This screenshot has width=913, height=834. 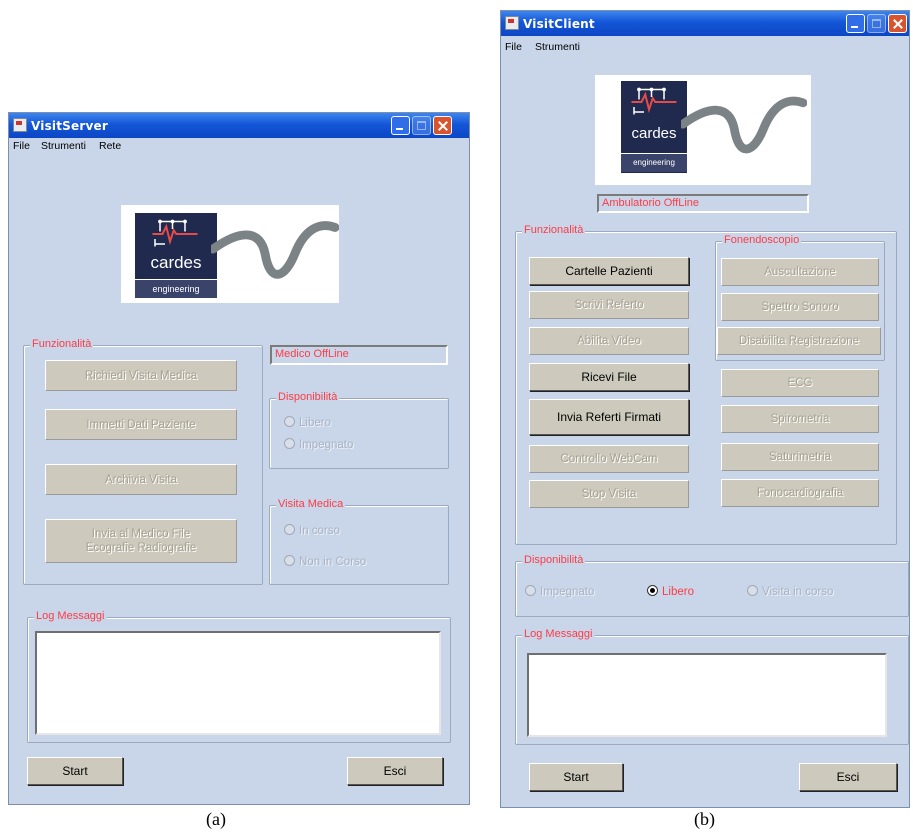 I want to click on disabilita-registrazione-button: Disabilita Registrazione, so click(x=799, y=341).